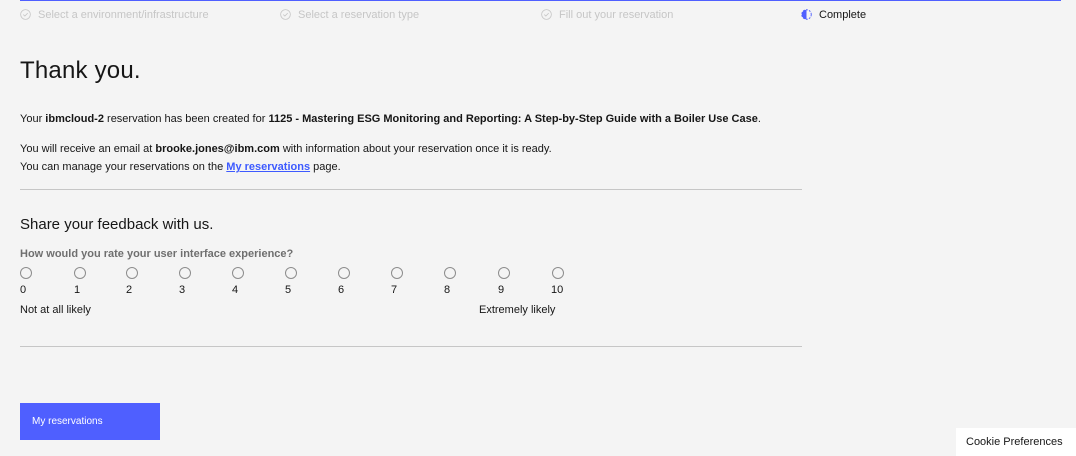 The width and height of the screenshot is (1076, 456). I want to click on rating-option-10: 10, so click(563, 284).